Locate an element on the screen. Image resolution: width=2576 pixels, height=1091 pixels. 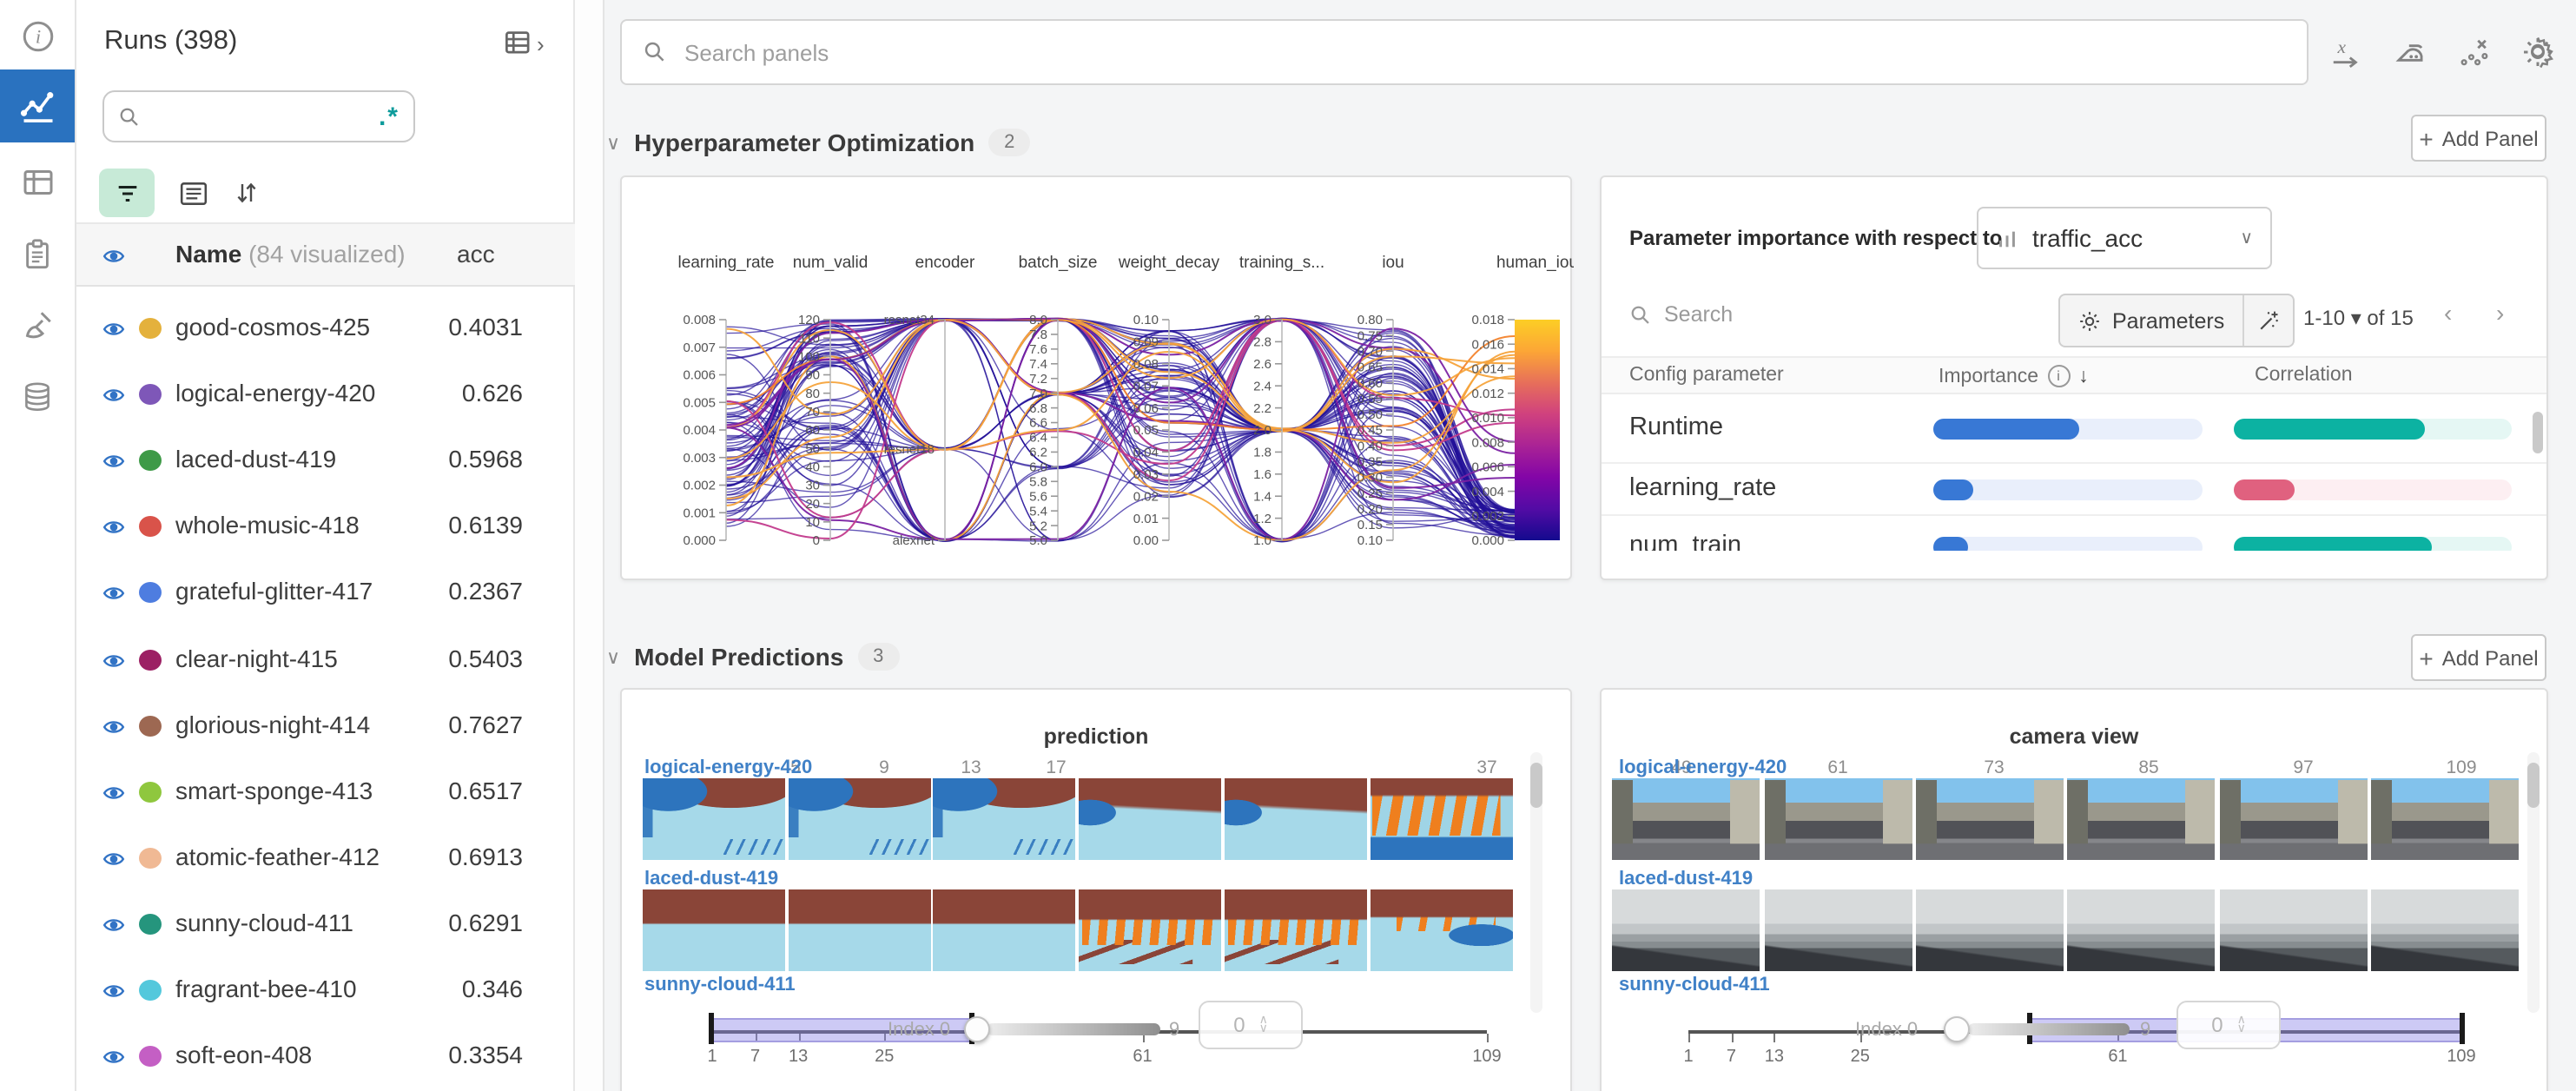
run-row: smart-sponge-413 0.6517 is located at coordinates (325, 791).